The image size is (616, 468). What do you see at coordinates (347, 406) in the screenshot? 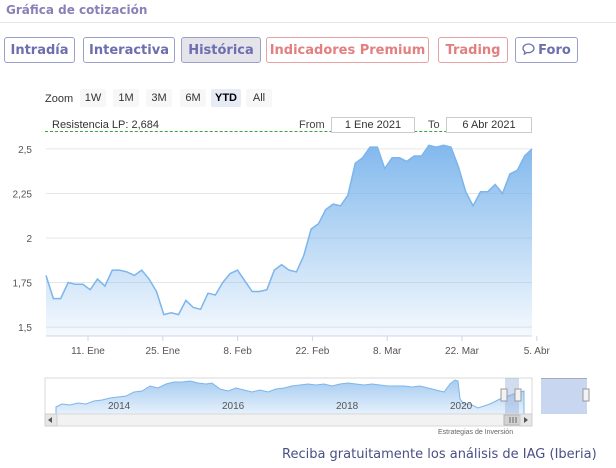
I see `navigator-year-label: 2018` at bounding box center [347, 406].